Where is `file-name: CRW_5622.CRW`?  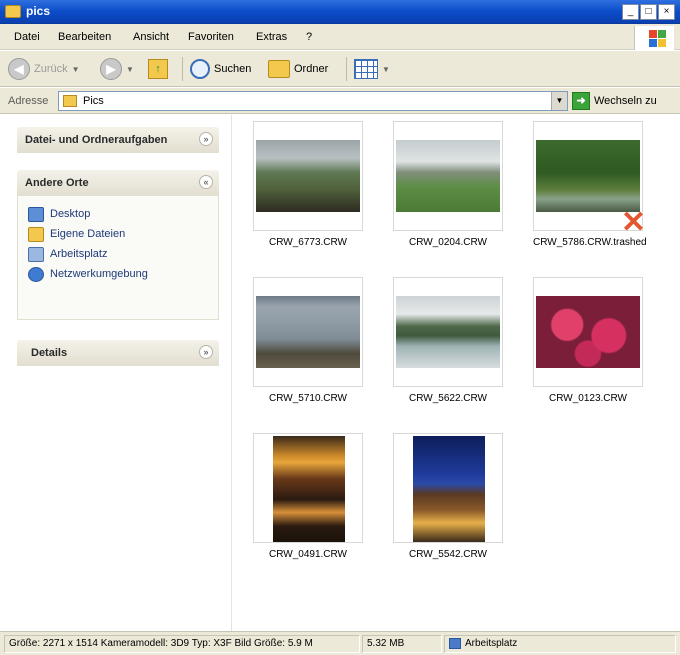
file-name: CRW_5622.CRW is located at coordinates (448, 398).